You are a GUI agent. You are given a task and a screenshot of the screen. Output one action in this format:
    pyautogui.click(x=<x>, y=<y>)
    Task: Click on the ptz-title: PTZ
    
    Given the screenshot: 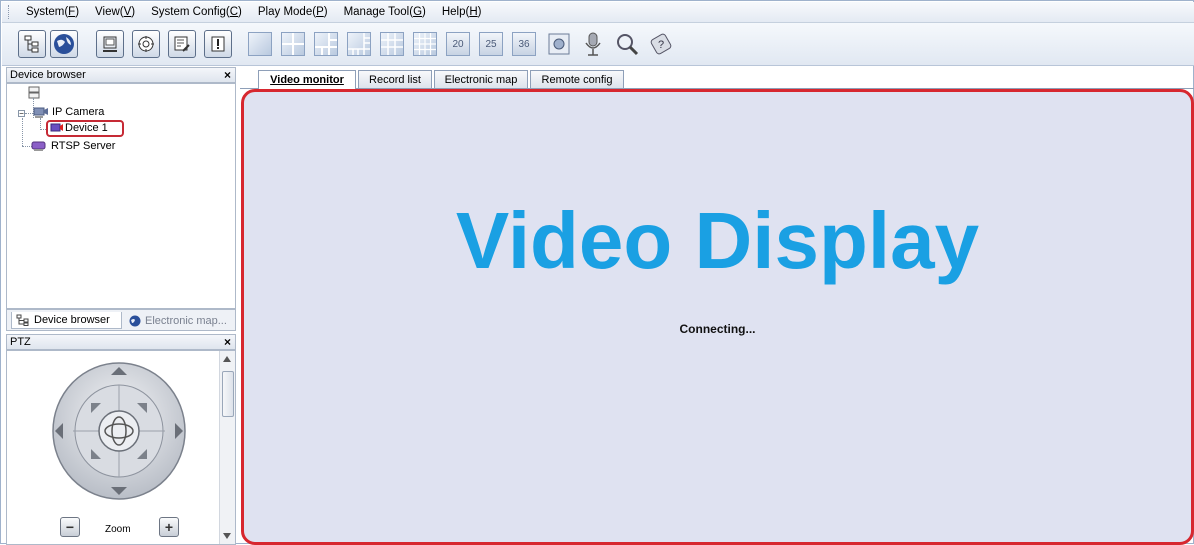 What is the action you would take?
    pyautogui.click(x=20, y=342)
    